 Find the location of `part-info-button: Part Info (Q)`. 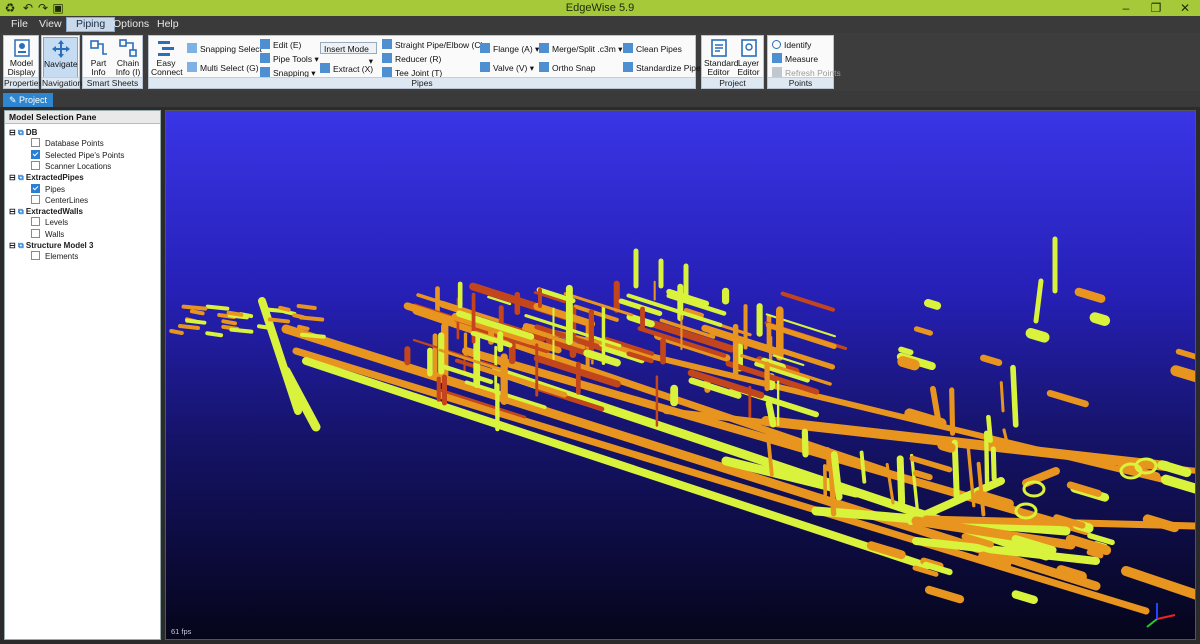

part-info-button: Part Info (Q) is located at coordinates (98, 61).